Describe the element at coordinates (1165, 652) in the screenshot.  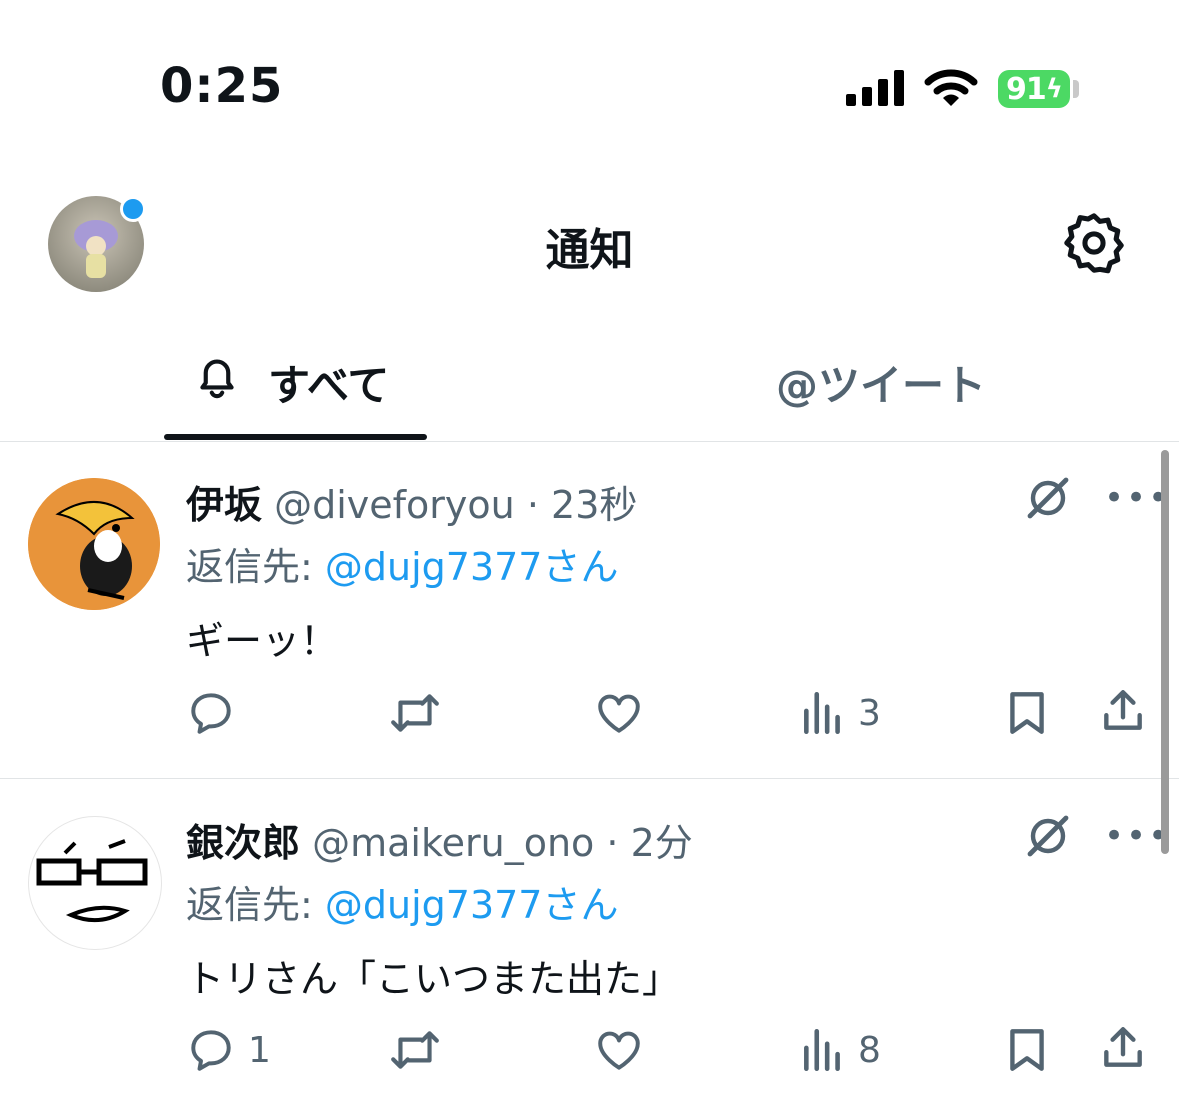
I see `scrollbar` at that location.